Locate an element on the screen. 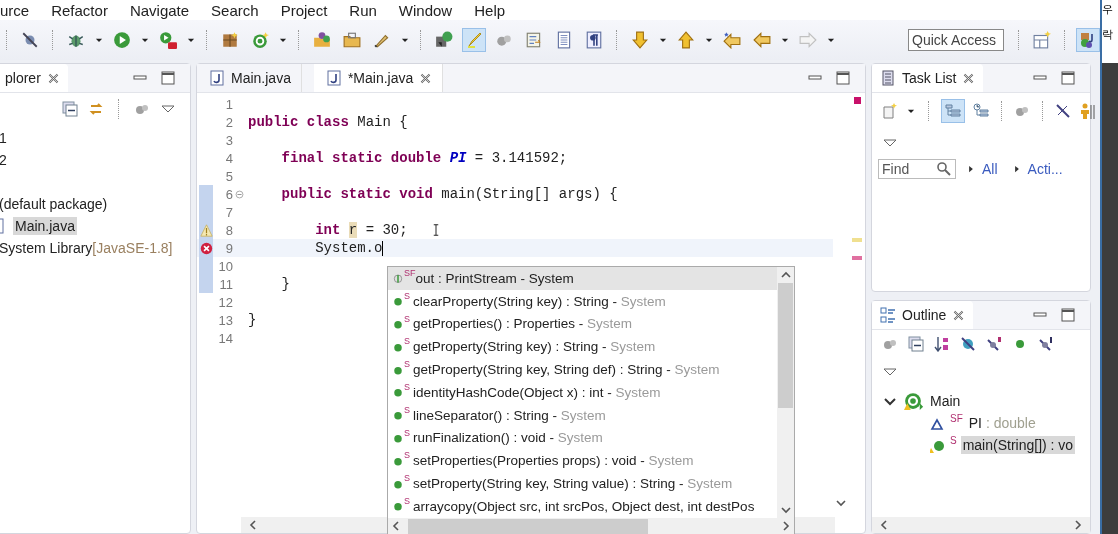 The height and width of the screenshot is (534, 1118). person-icon is located at coordinates (1087, 111).